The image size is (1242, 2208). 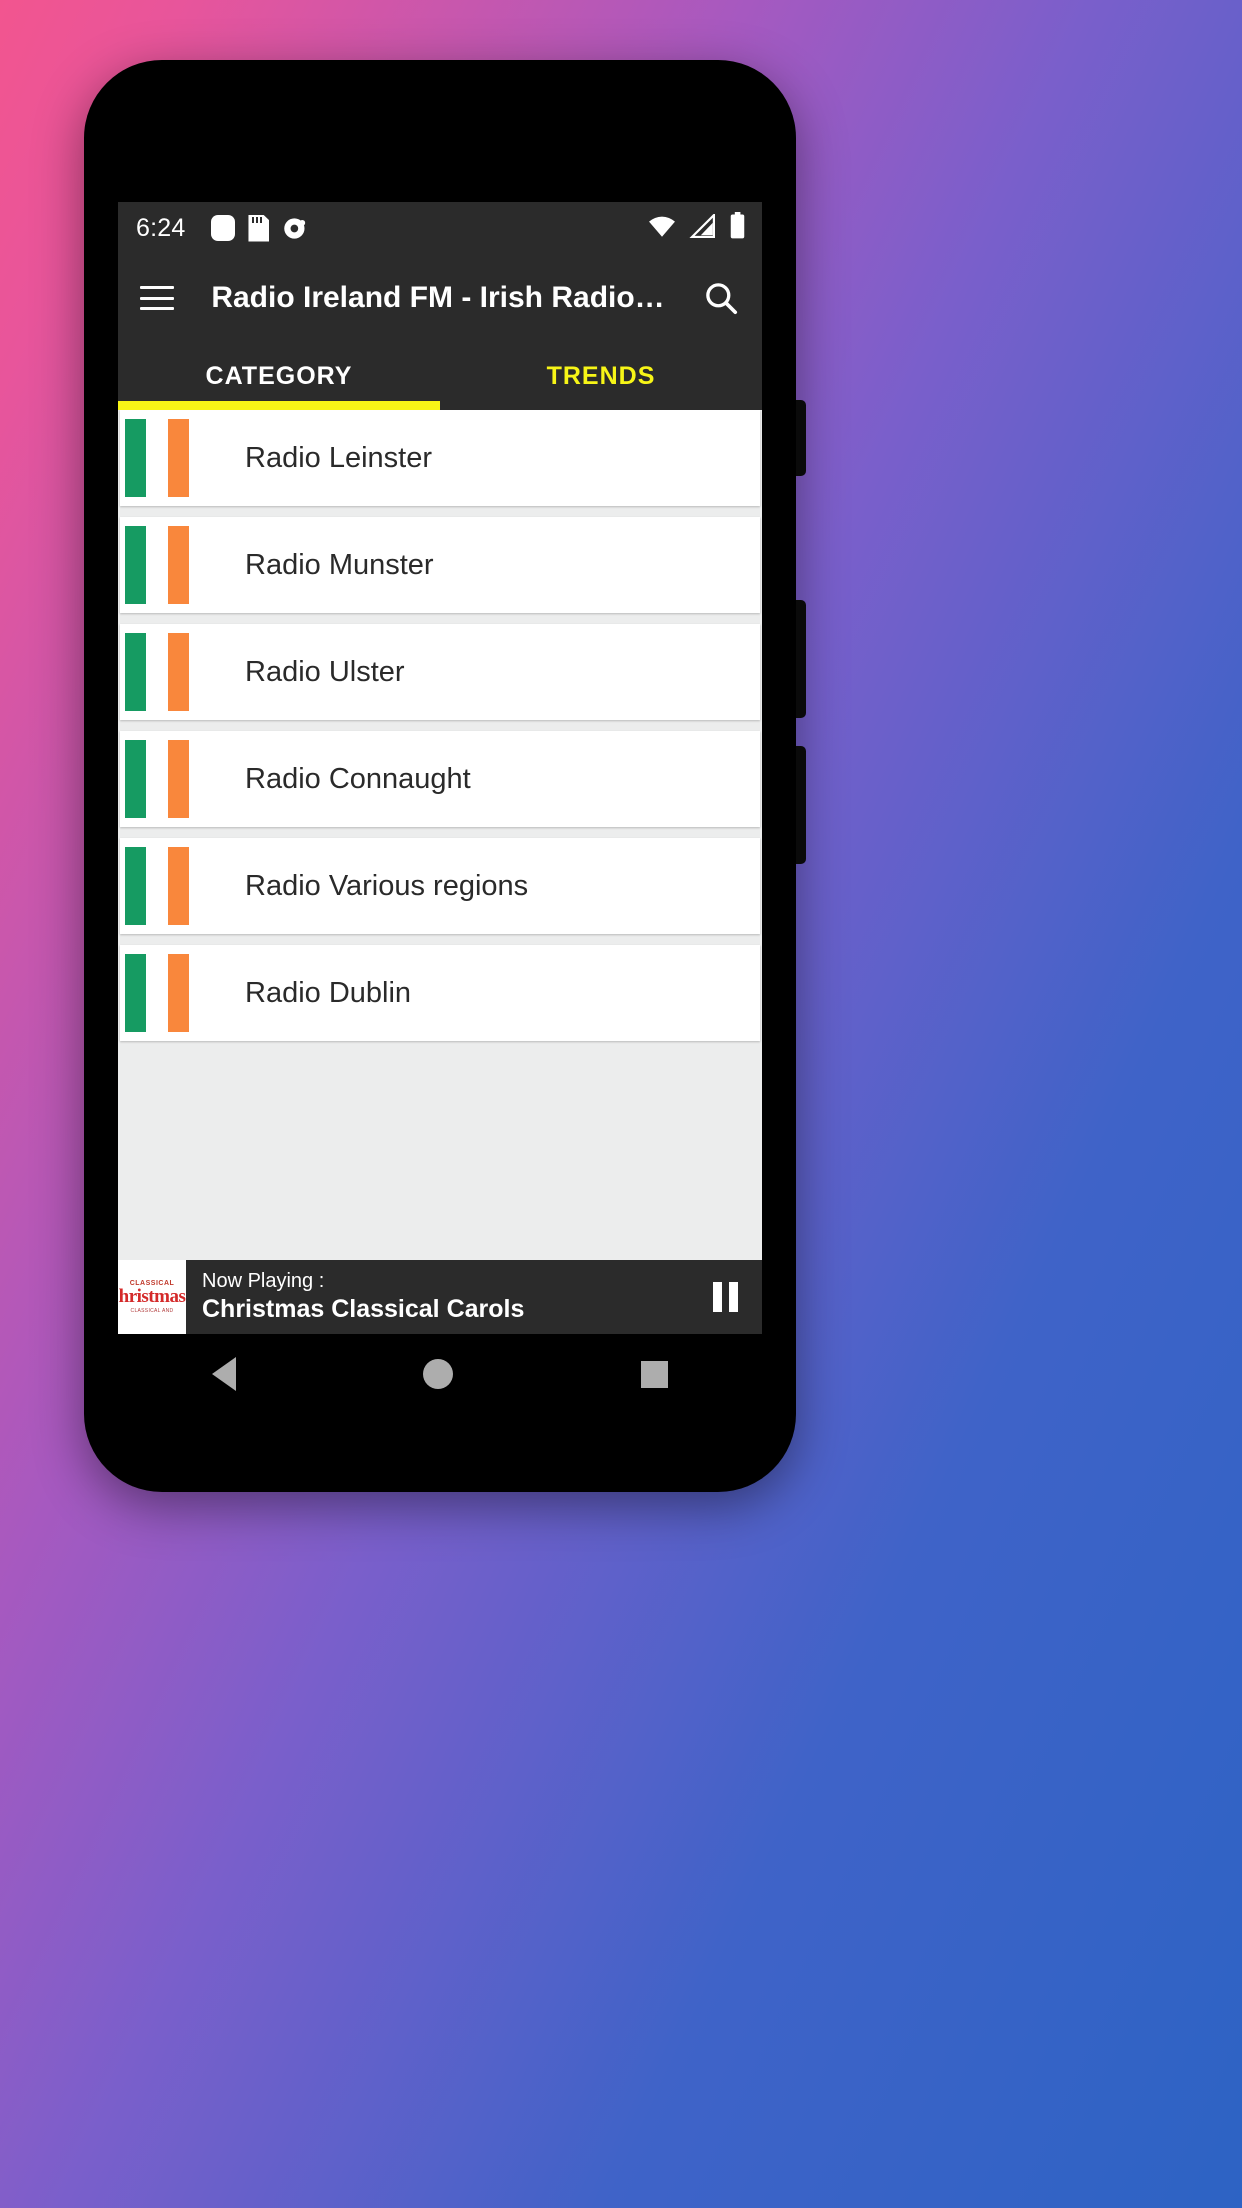 What do you see at coordinates (279, 405) in the screenshot?
I see `tab-indicator` at bounding box center [279, 405].